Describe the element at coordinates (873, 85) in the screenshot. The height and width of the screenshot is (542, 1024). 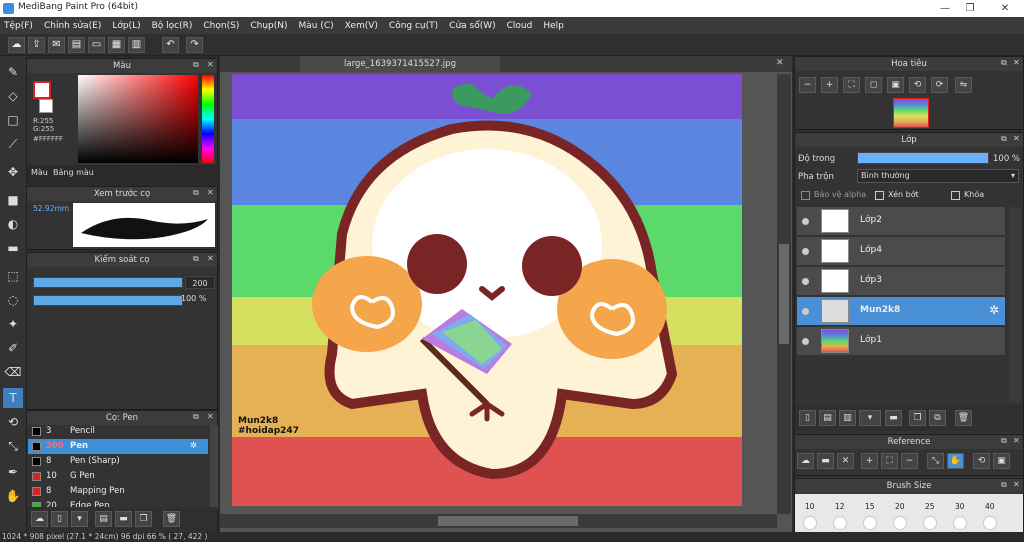
I see `actual-size-icon: ◻` at that location.